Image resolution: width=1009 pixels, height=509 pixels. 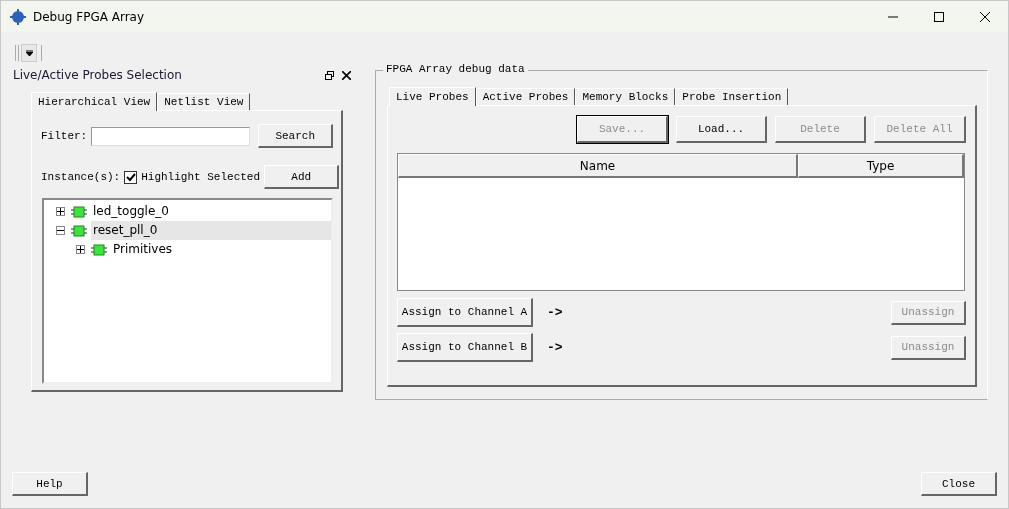 I want to click on help-button: Help, so click(x=50, y=484).